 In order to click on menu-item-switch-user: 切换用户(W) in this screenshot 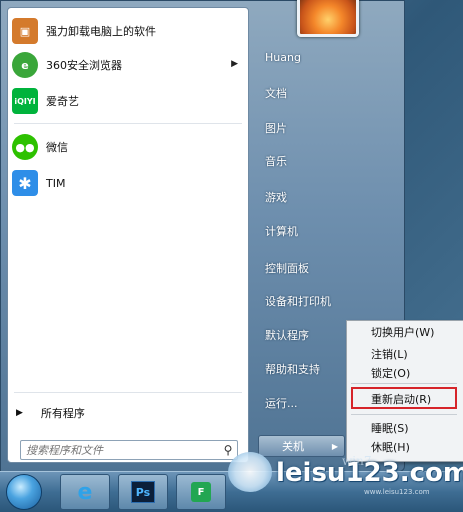, I will do `click(402, 332)`.